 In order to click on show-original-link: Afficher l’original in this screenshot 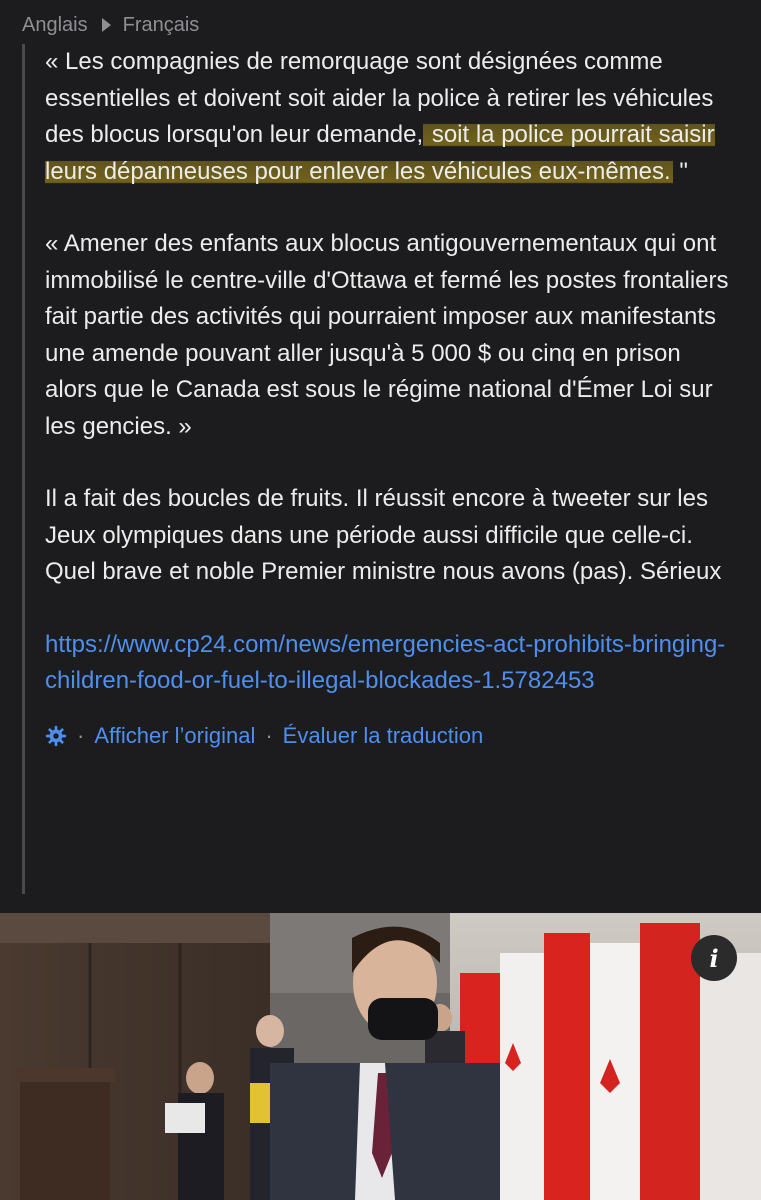, I will do `click(174, 736)`.